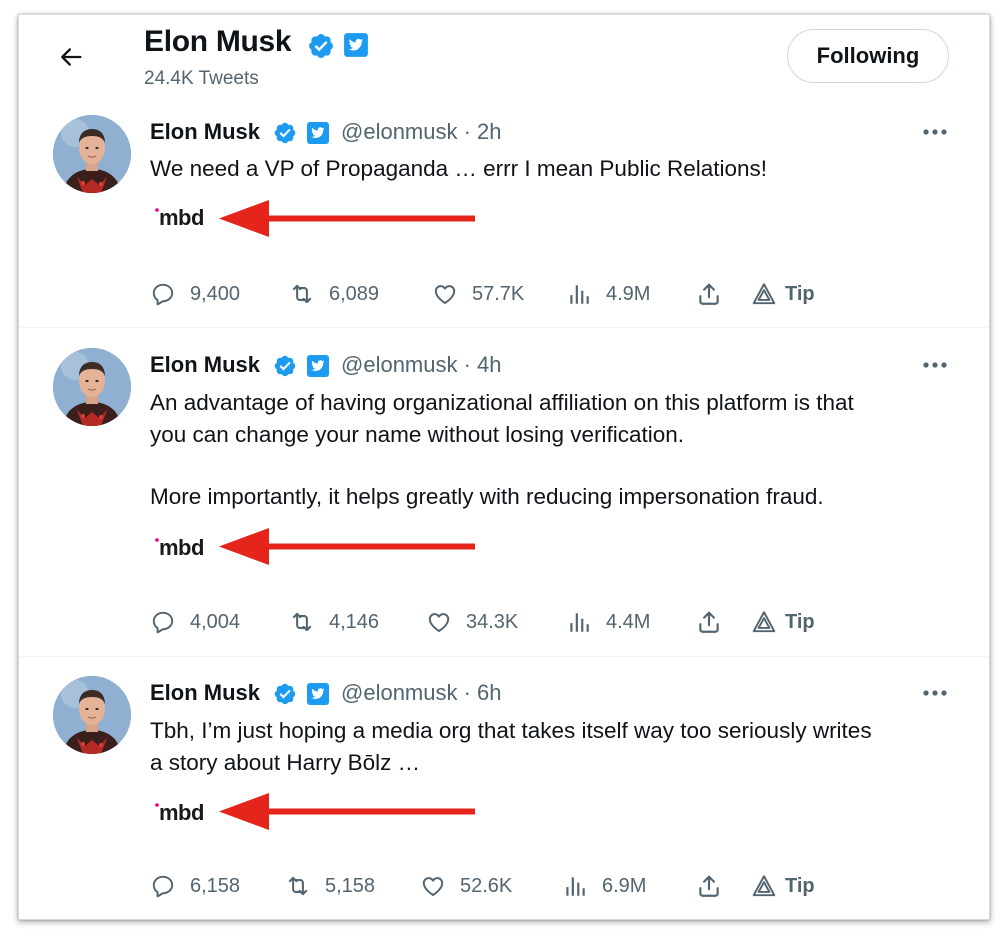  What do you see at coordinates (215, 293) in the screenshot?
I see `reply-count: 9,400` at bounding box center [215, 293].